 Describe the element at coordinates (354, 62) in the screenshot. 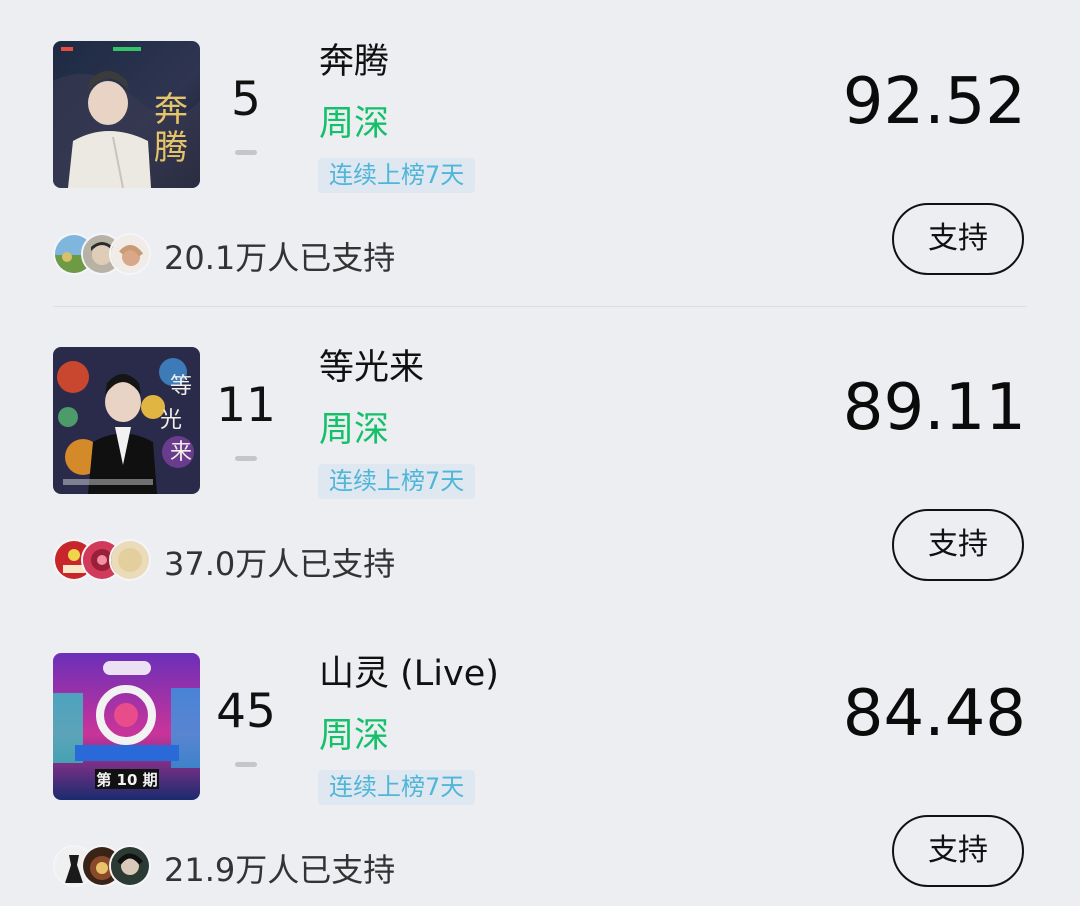

I see `song-title: 奔腾` at that location.